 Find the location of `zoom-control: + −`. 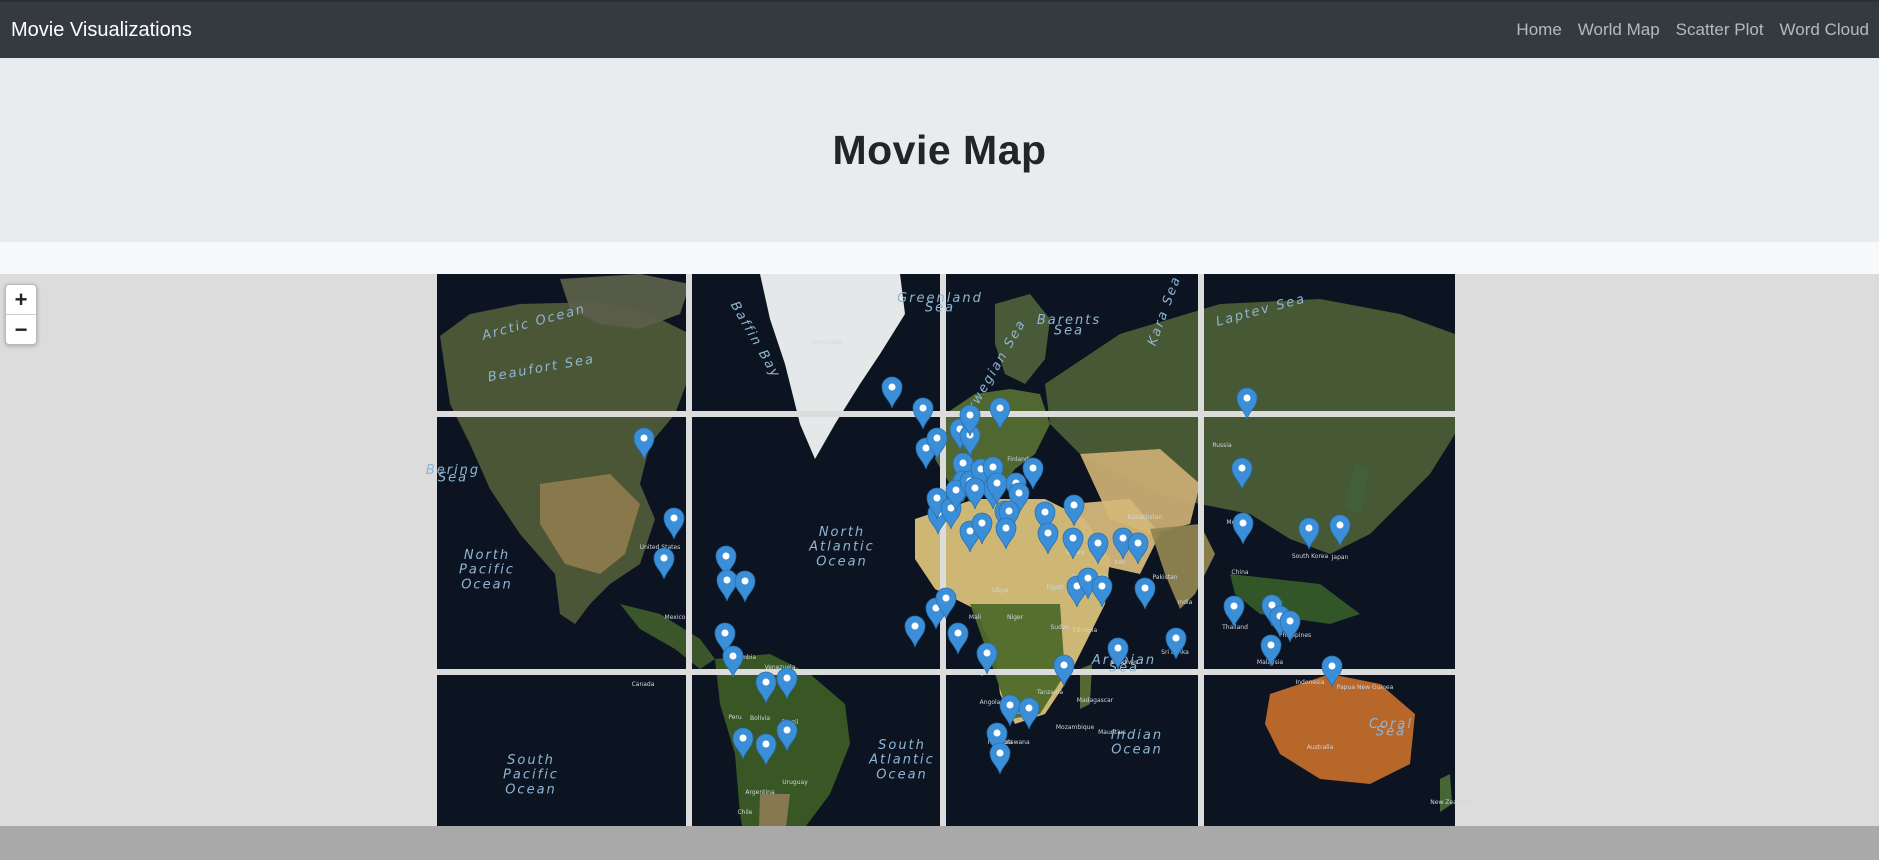

zoom-control: + − is located at coordinates (21, 314).